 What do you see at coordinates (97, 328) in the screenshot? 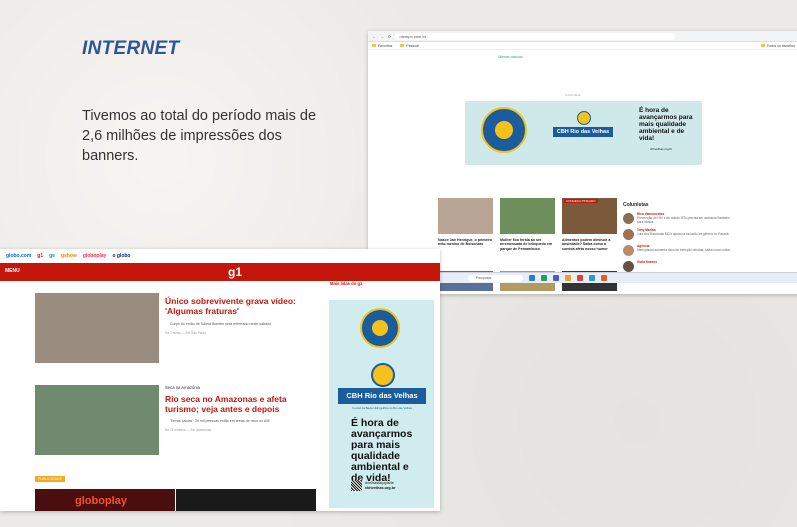
I see `story1-image` at bounding box center [97, 328].